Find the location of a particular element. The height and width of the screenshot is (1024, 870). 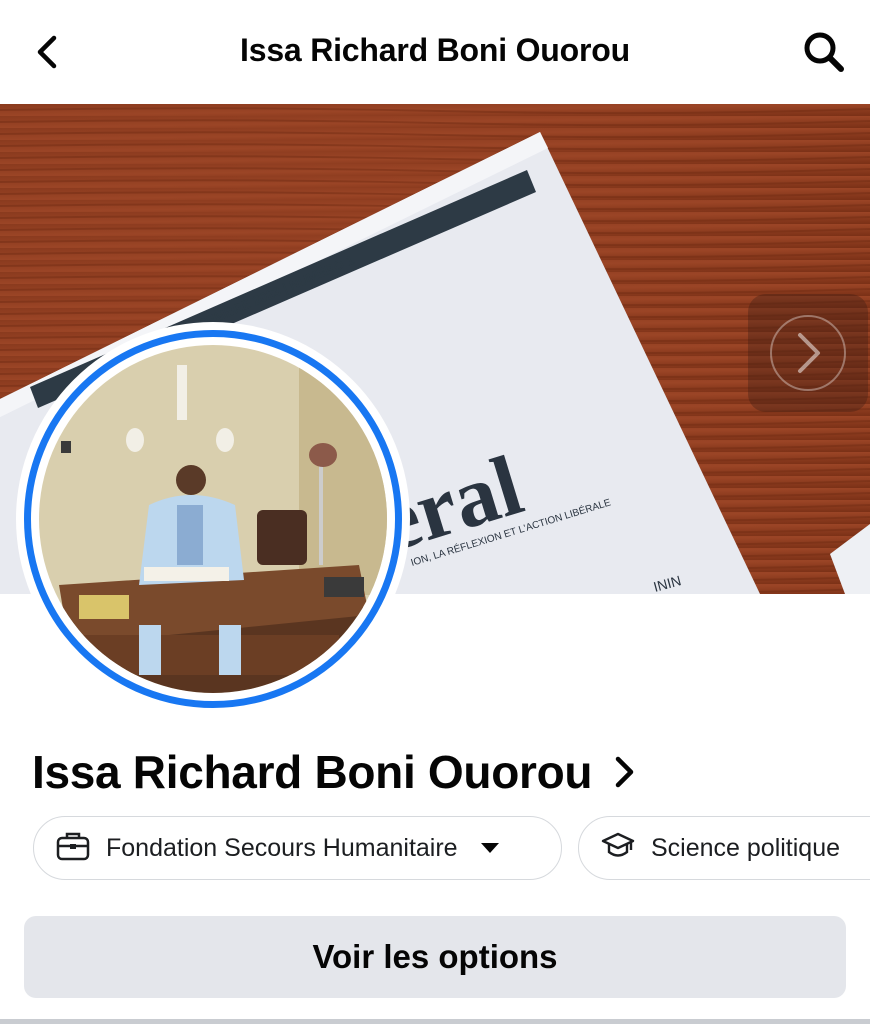

briefcase-icon is located at coordinates (73, 848).